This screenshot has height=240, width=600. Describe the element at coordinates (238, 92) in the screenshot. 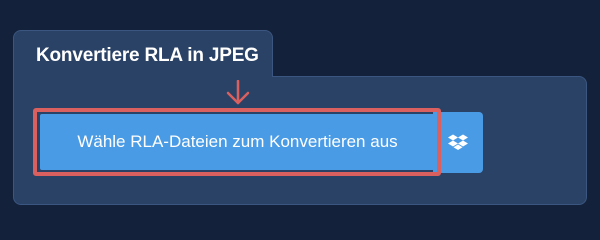

I see `arrow-down-icon` at that location.